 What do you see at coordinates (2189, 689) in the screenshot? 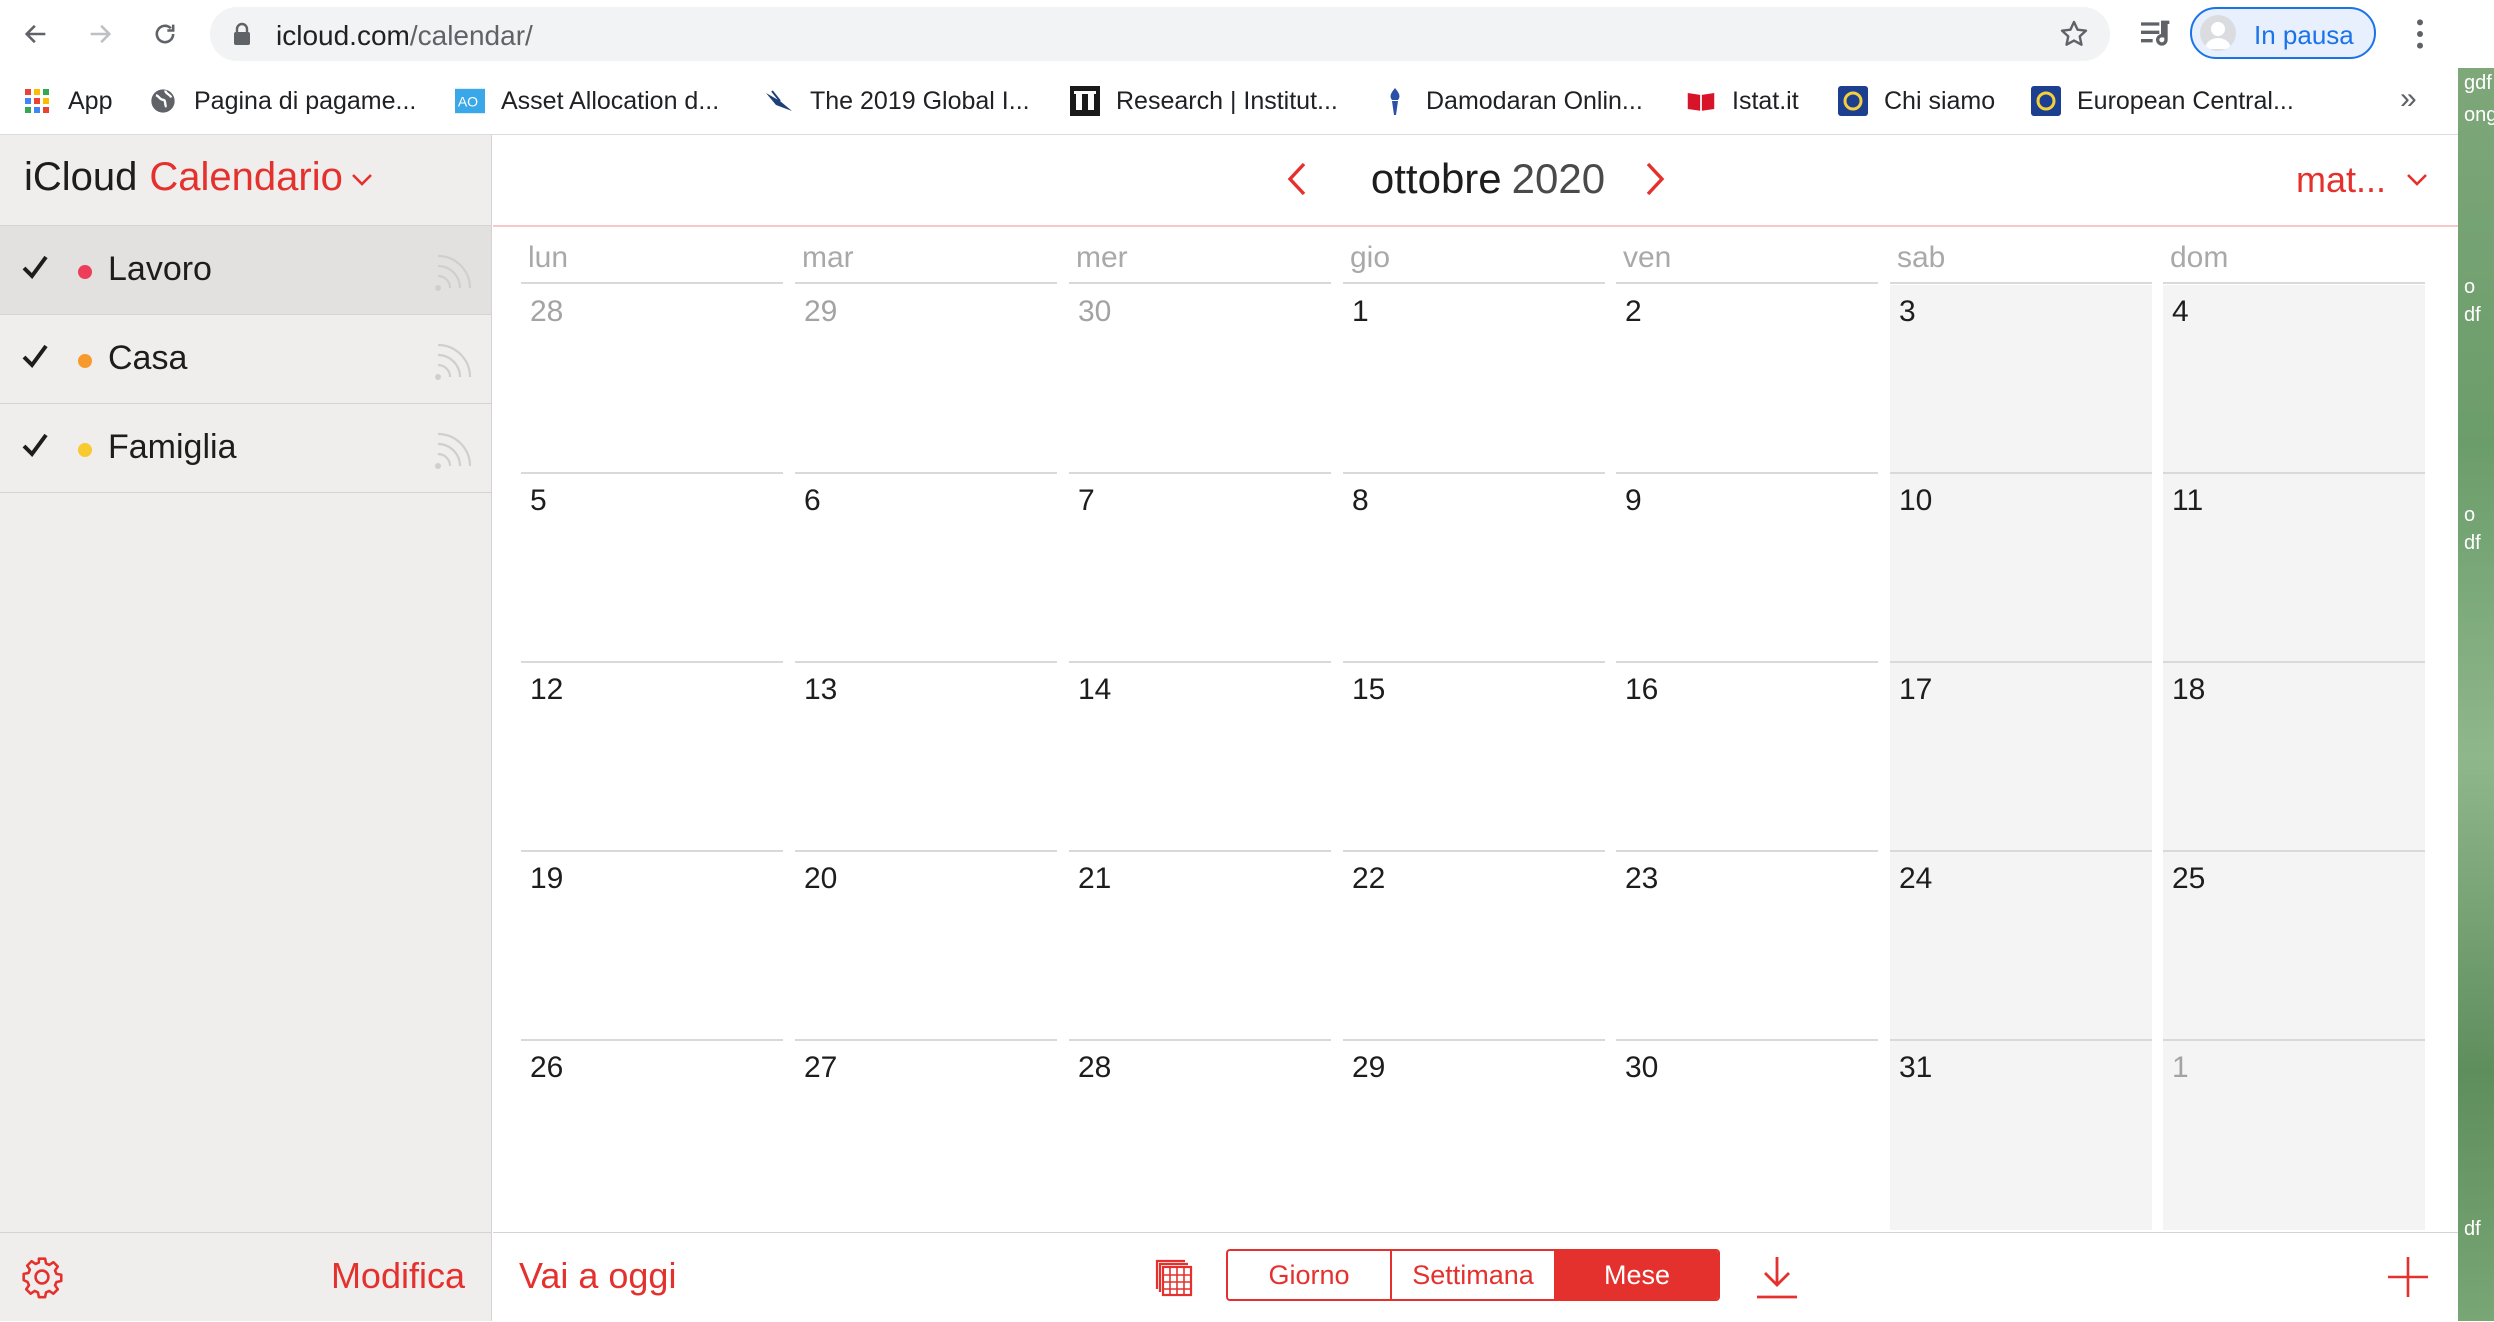
I see `day-number: 18` at bounding box center [2189, 689].